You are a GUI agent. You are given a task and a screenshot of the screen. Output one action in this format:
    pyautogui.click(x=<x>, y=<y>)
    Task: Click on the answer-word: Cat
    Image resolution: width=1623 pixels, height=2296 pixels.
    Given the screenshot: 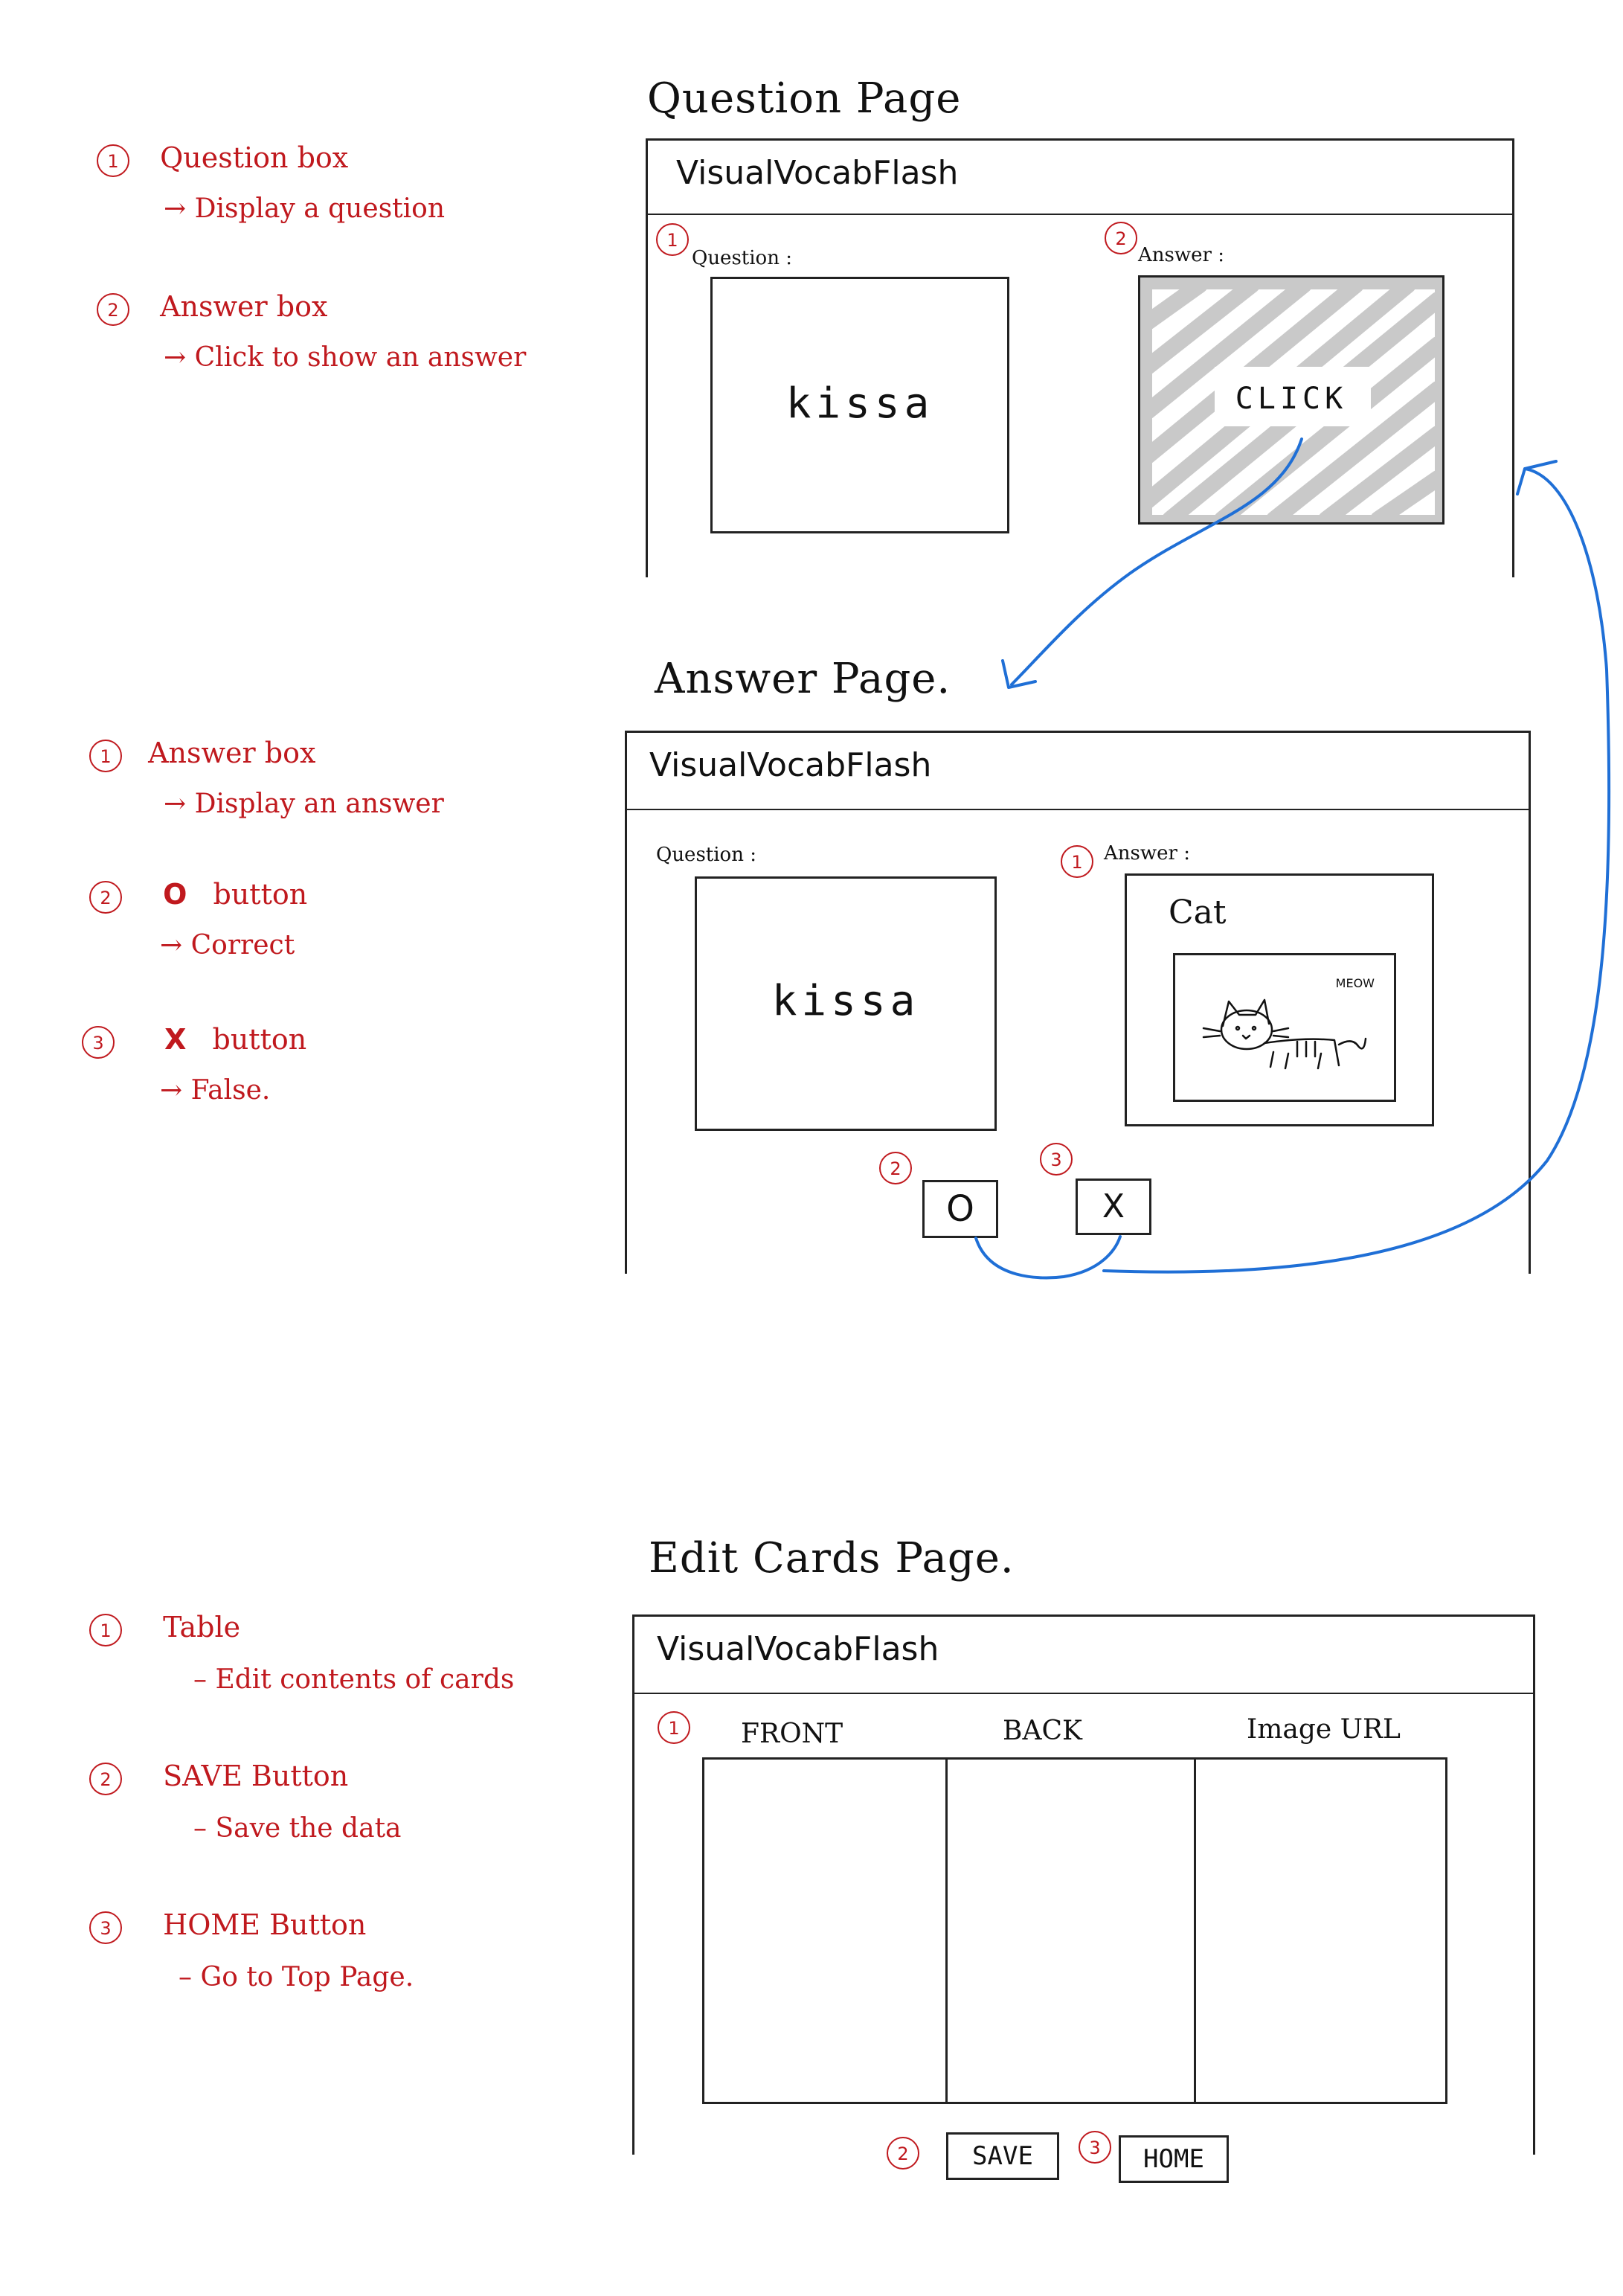 What is the action you would take?
    pyautogui.click(x=1198, y=912)
    